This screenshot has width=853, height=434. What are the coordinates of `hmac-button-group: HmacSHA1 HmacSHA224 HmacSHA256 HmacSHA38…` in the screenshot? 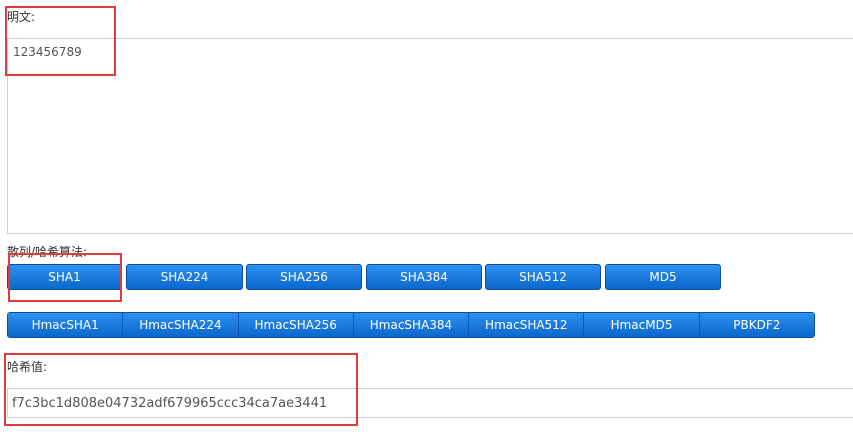 It's located at (411, 325).